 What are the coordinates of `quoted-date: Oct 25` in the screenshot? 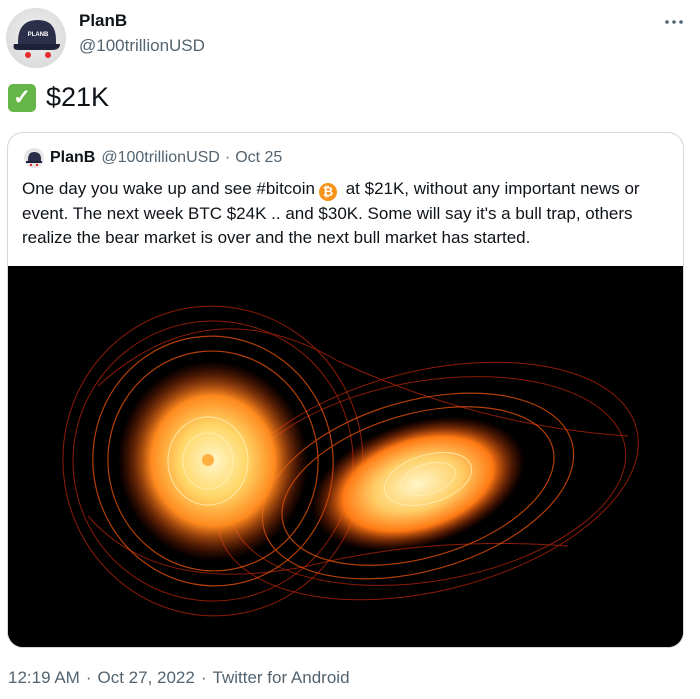 It's located at (259, 157).